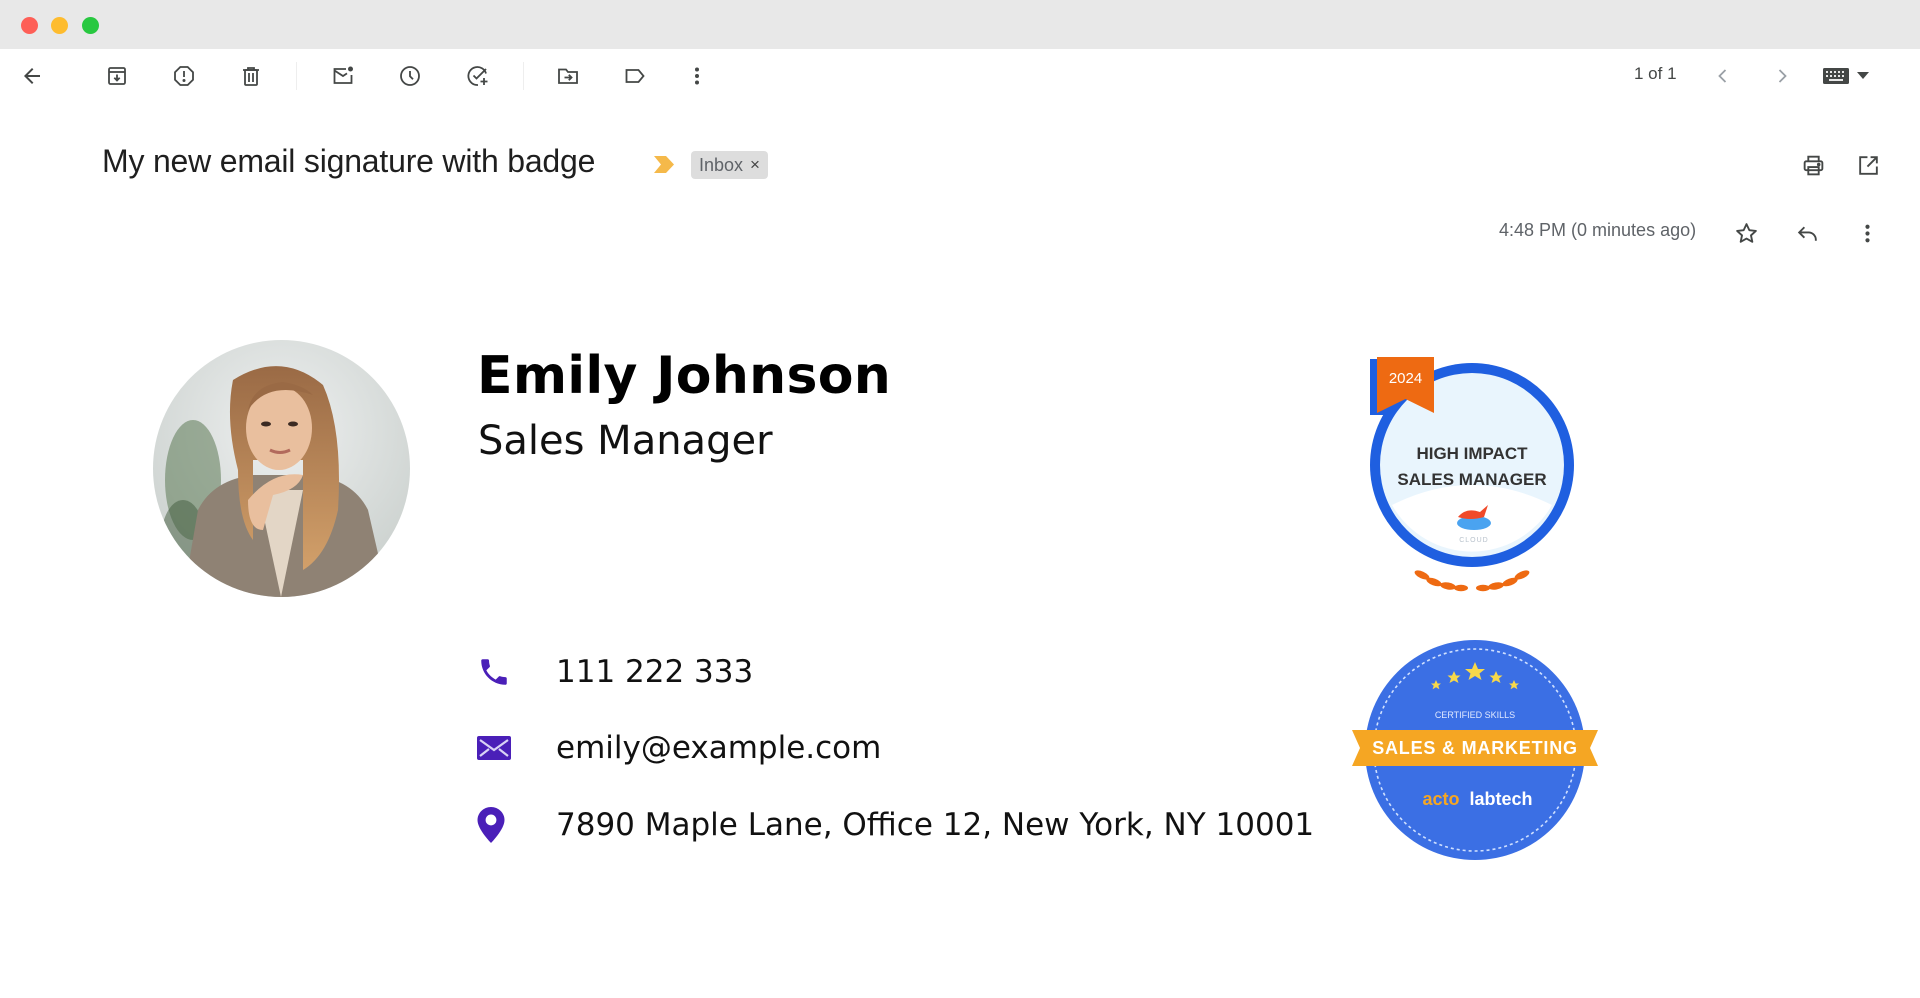  Describe the element at coordinates (755, 165) in the screenshot. I see `remove-label-button: ×` at that location.